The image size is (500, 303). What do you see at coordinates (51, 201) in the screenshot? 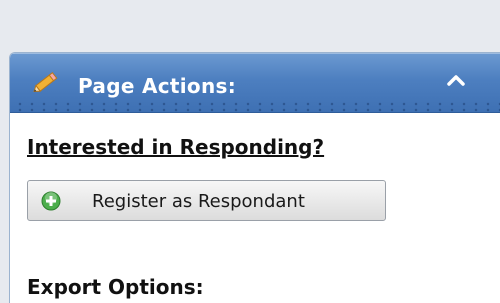
I see `plus-circle-icon` at bounding box center [51, 201].